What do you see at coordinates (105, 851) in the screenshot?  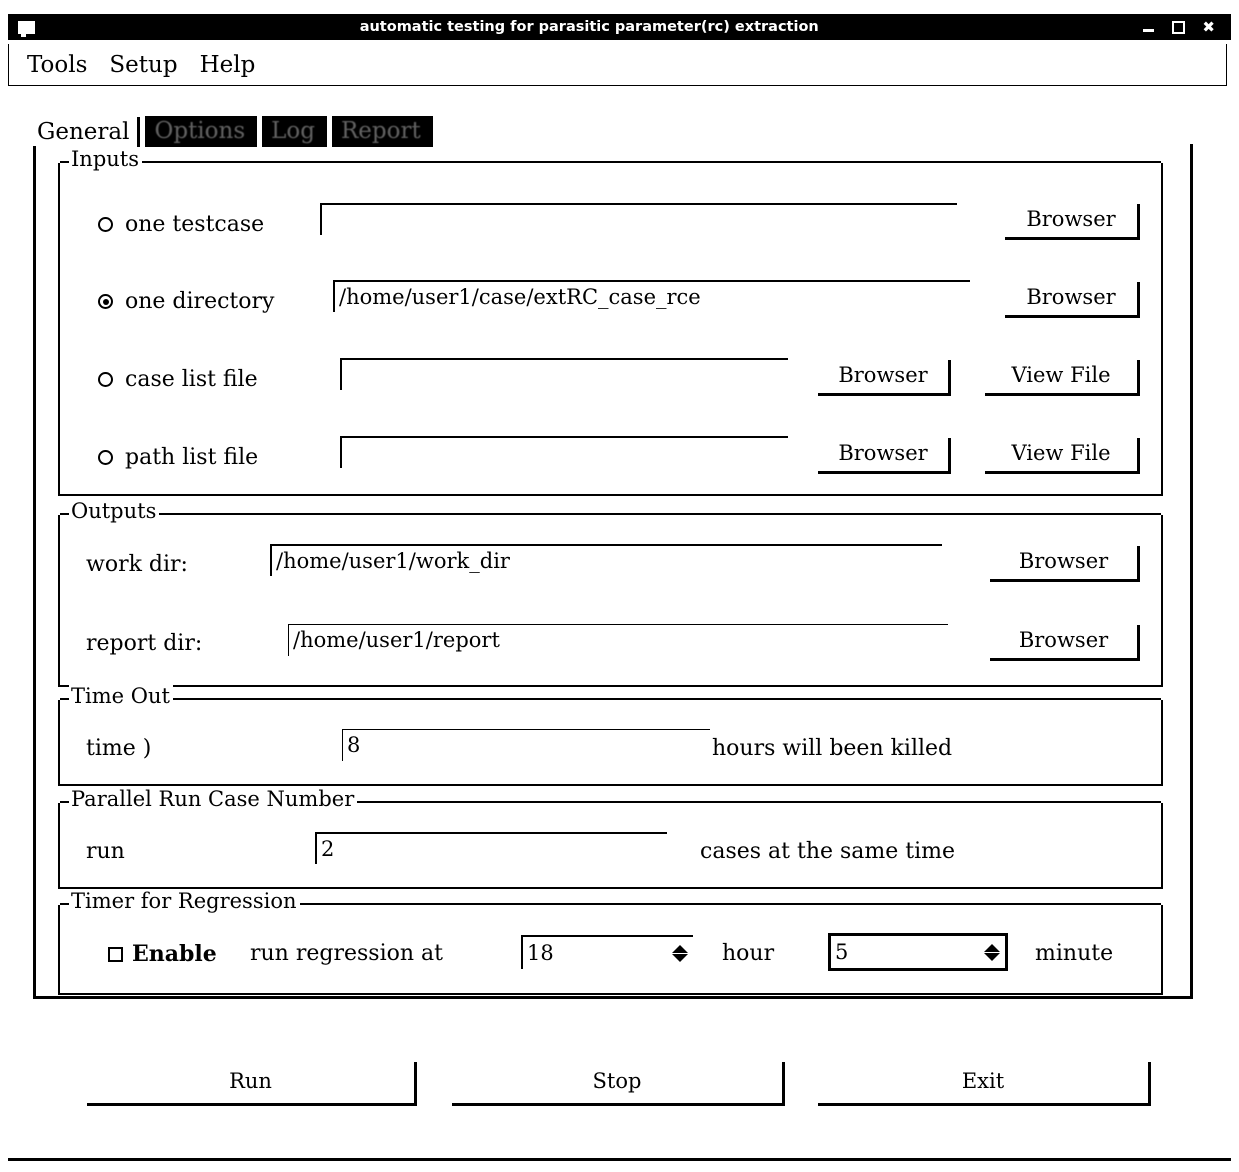 I see `label-parallel-run: run` at bounding box center [105, 851].